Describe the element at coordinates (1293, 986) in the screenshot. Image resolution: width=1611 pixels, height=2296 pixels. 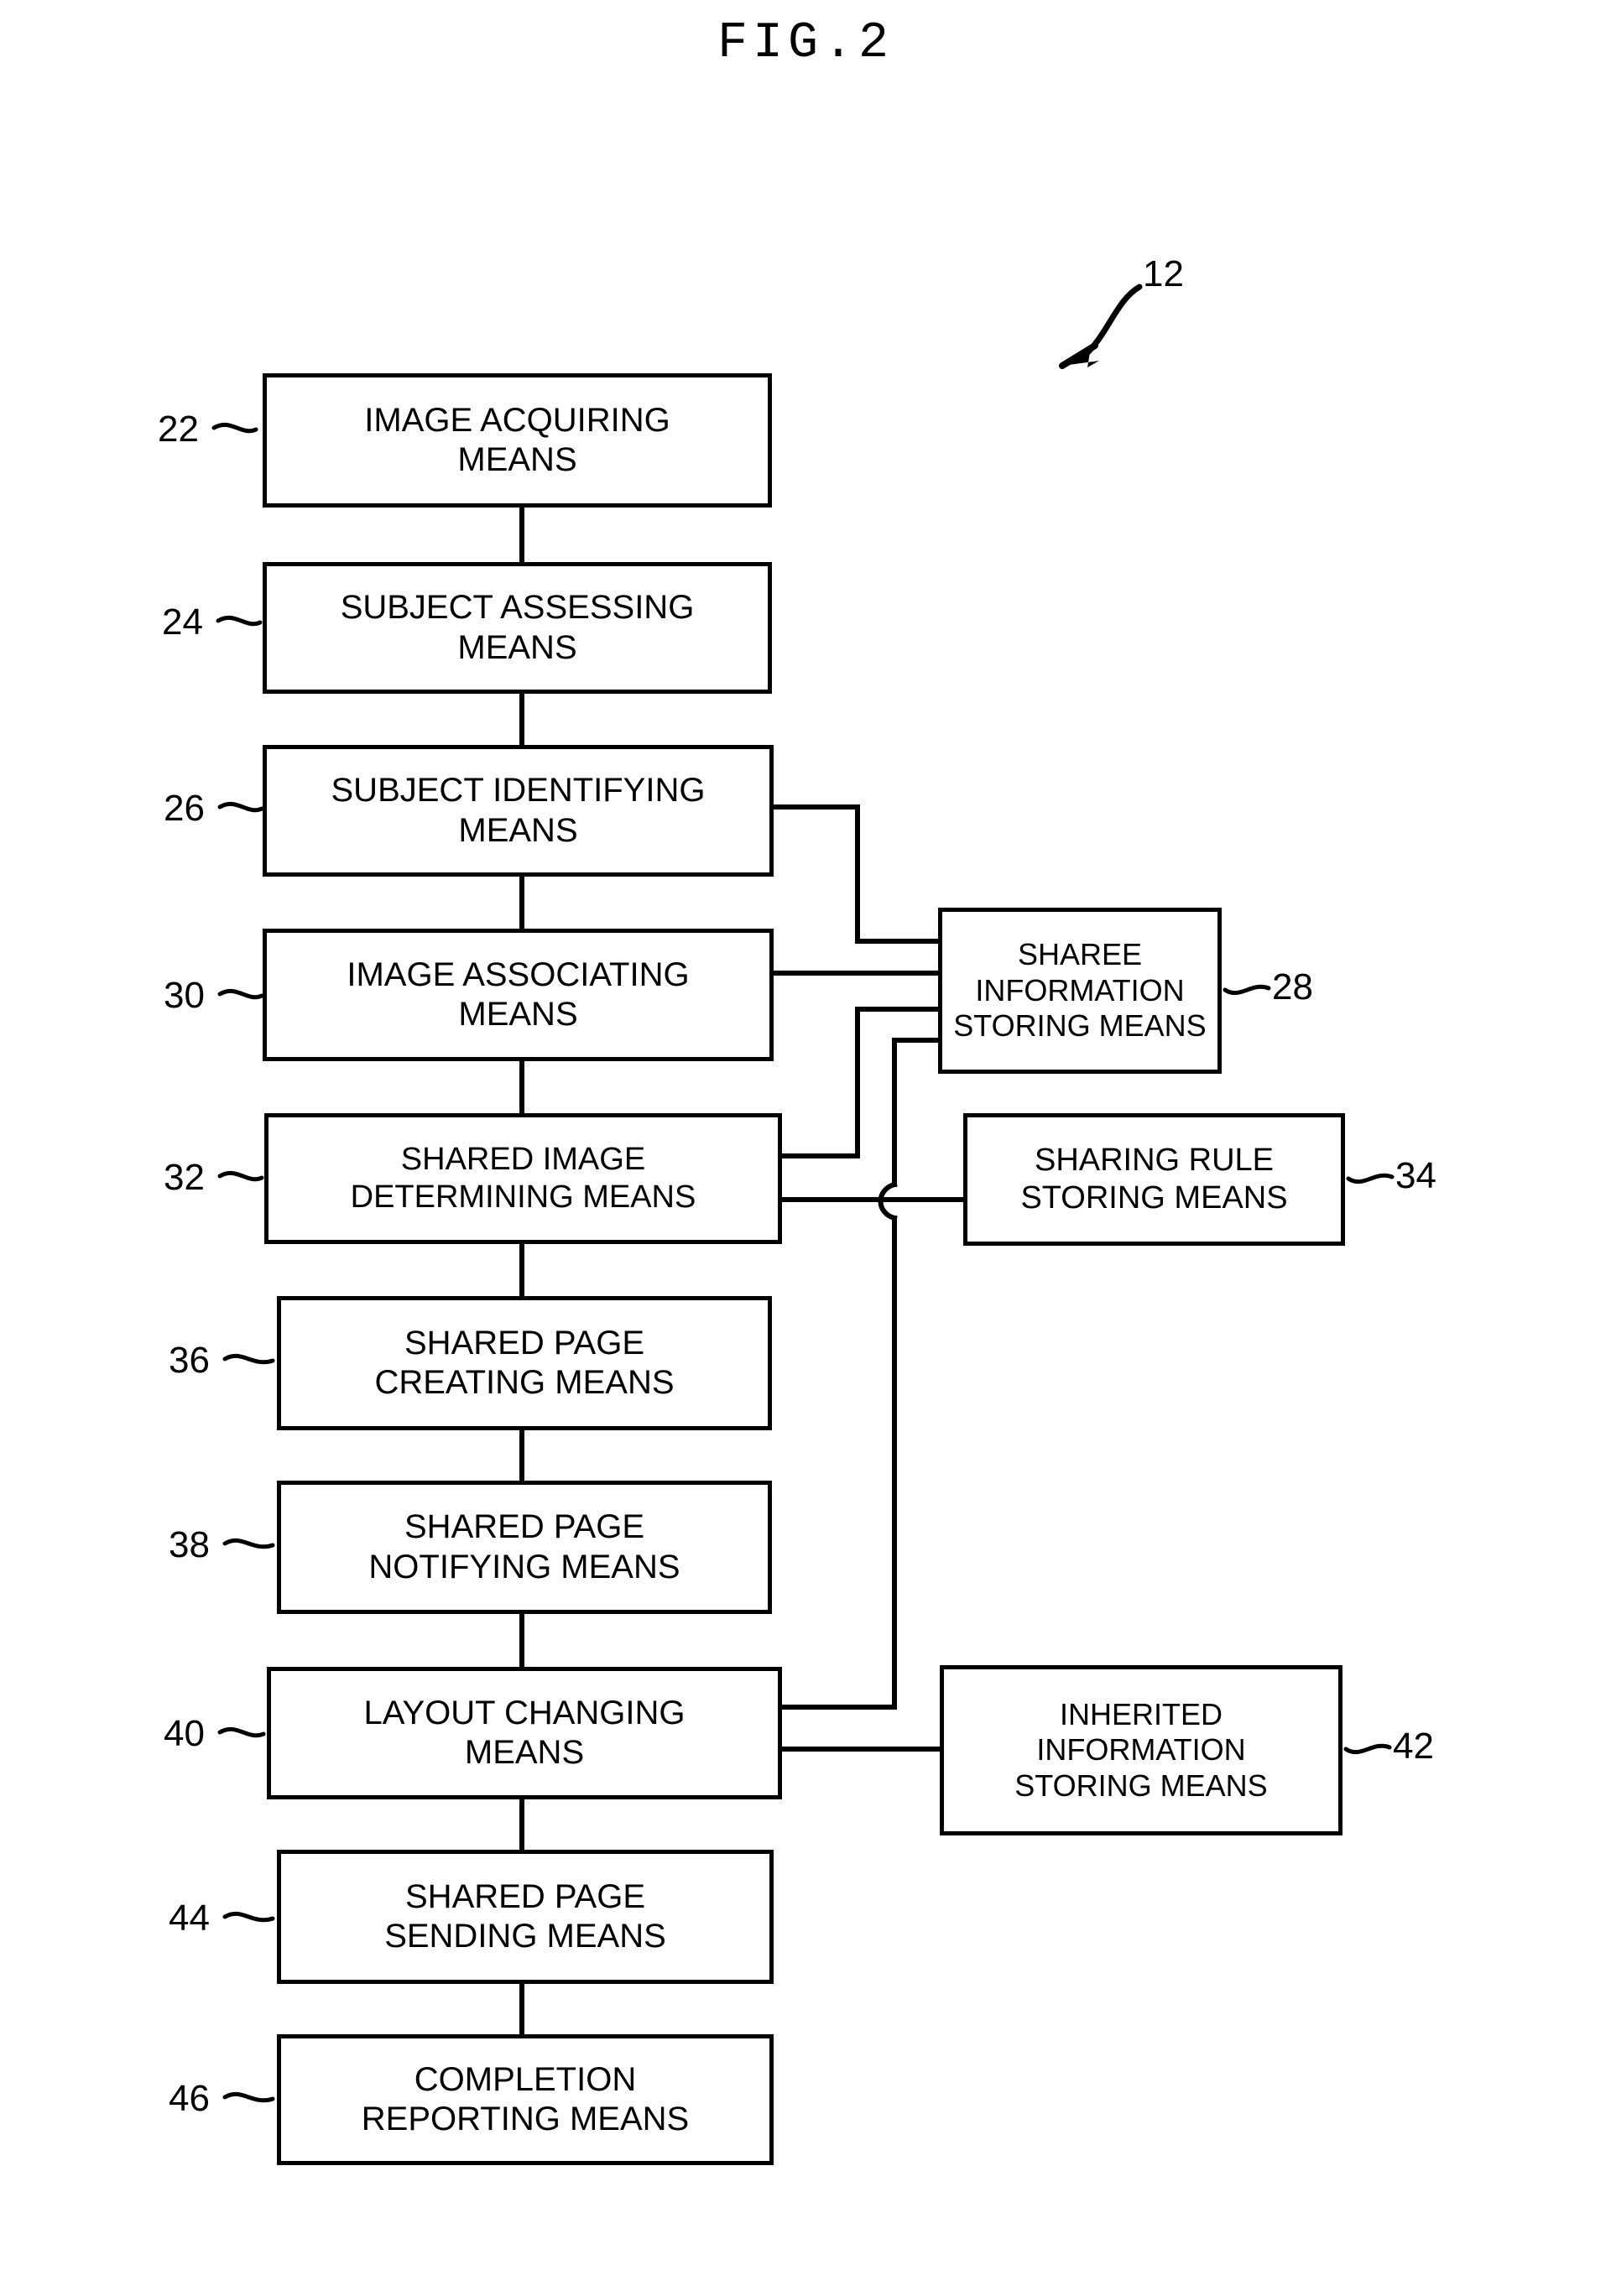
I see `ref-number-28: 28` at that location.